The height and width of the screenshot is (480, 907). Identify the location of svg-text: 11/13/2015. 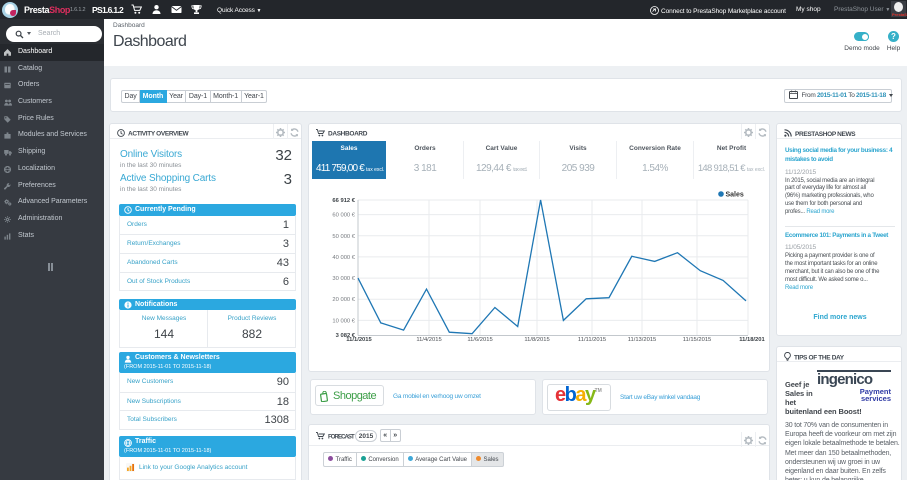
(642, 340).